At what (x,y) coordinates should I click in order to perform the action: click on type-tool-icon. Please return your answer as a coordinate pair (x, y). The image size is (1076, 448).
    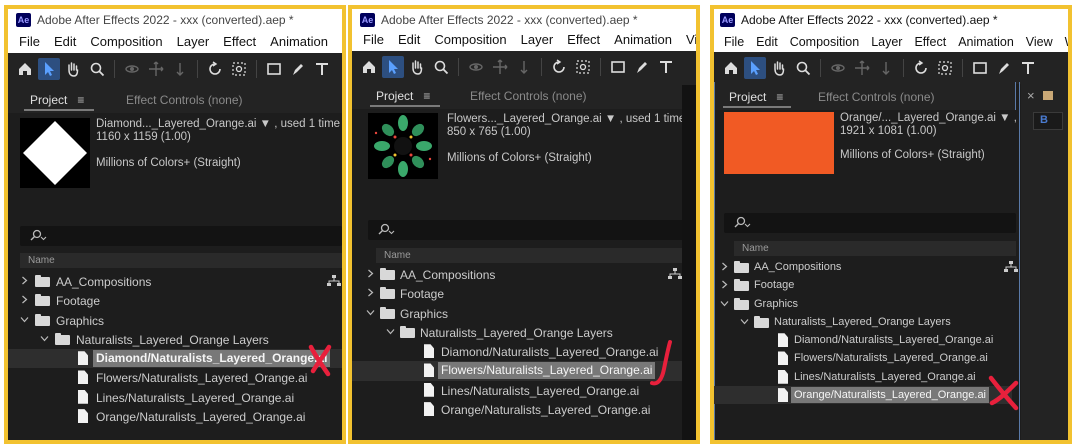
    Looking at the image, I should click on (666, 67).